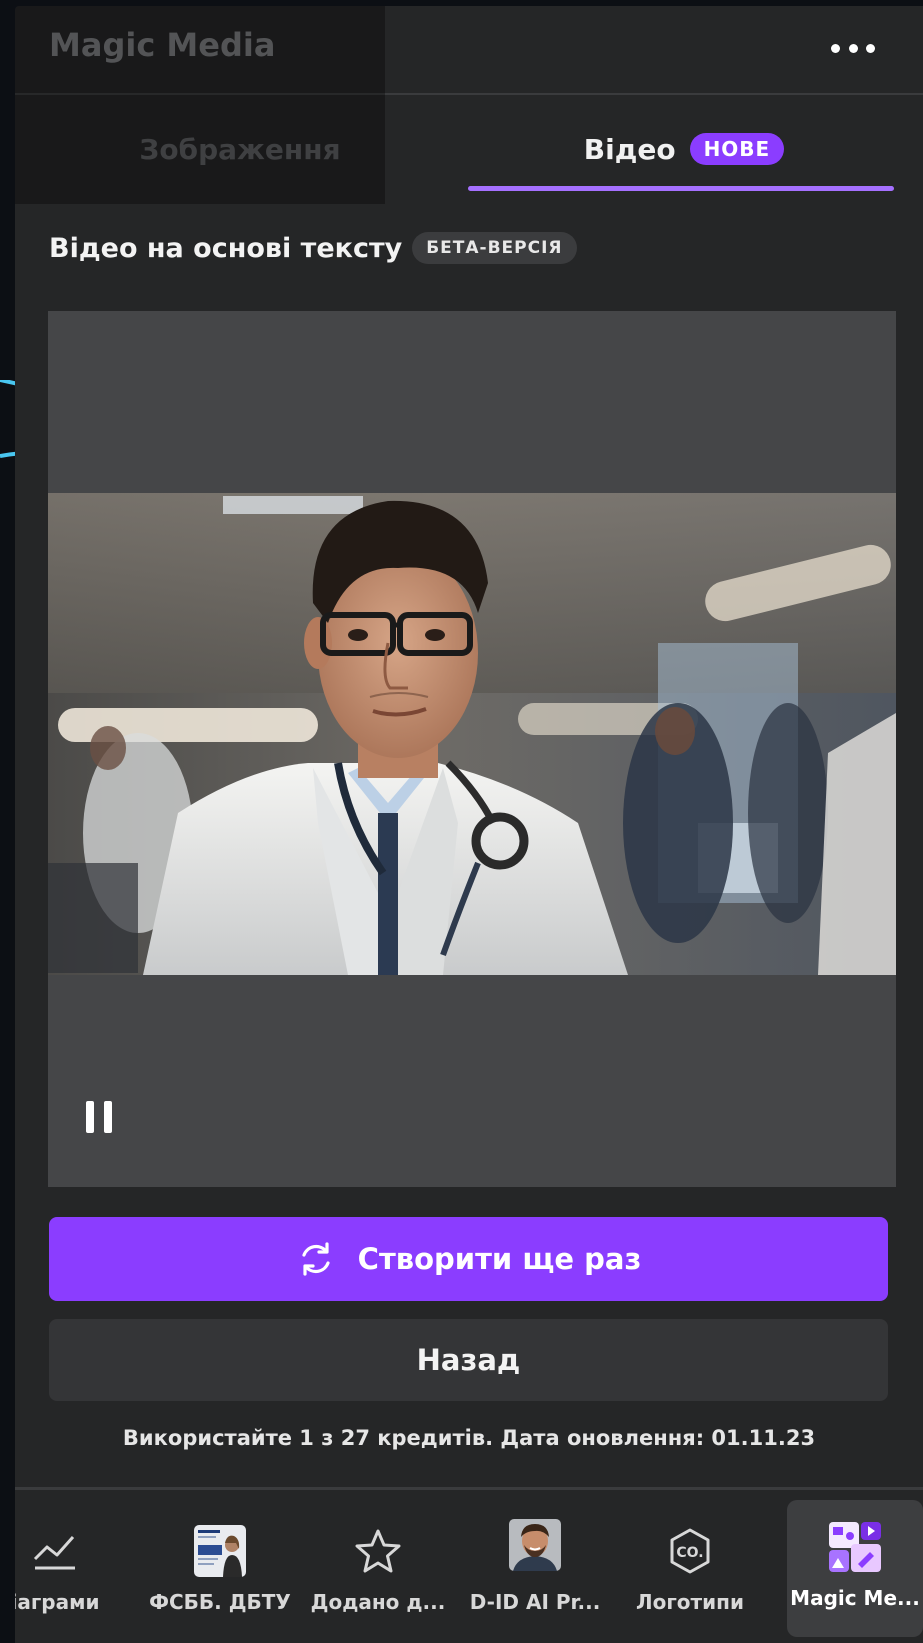  What do you see at coordinates (737, 149) in the screenshot?
I see `new-badge: НОВЕ` at bounding box center [737, 149].